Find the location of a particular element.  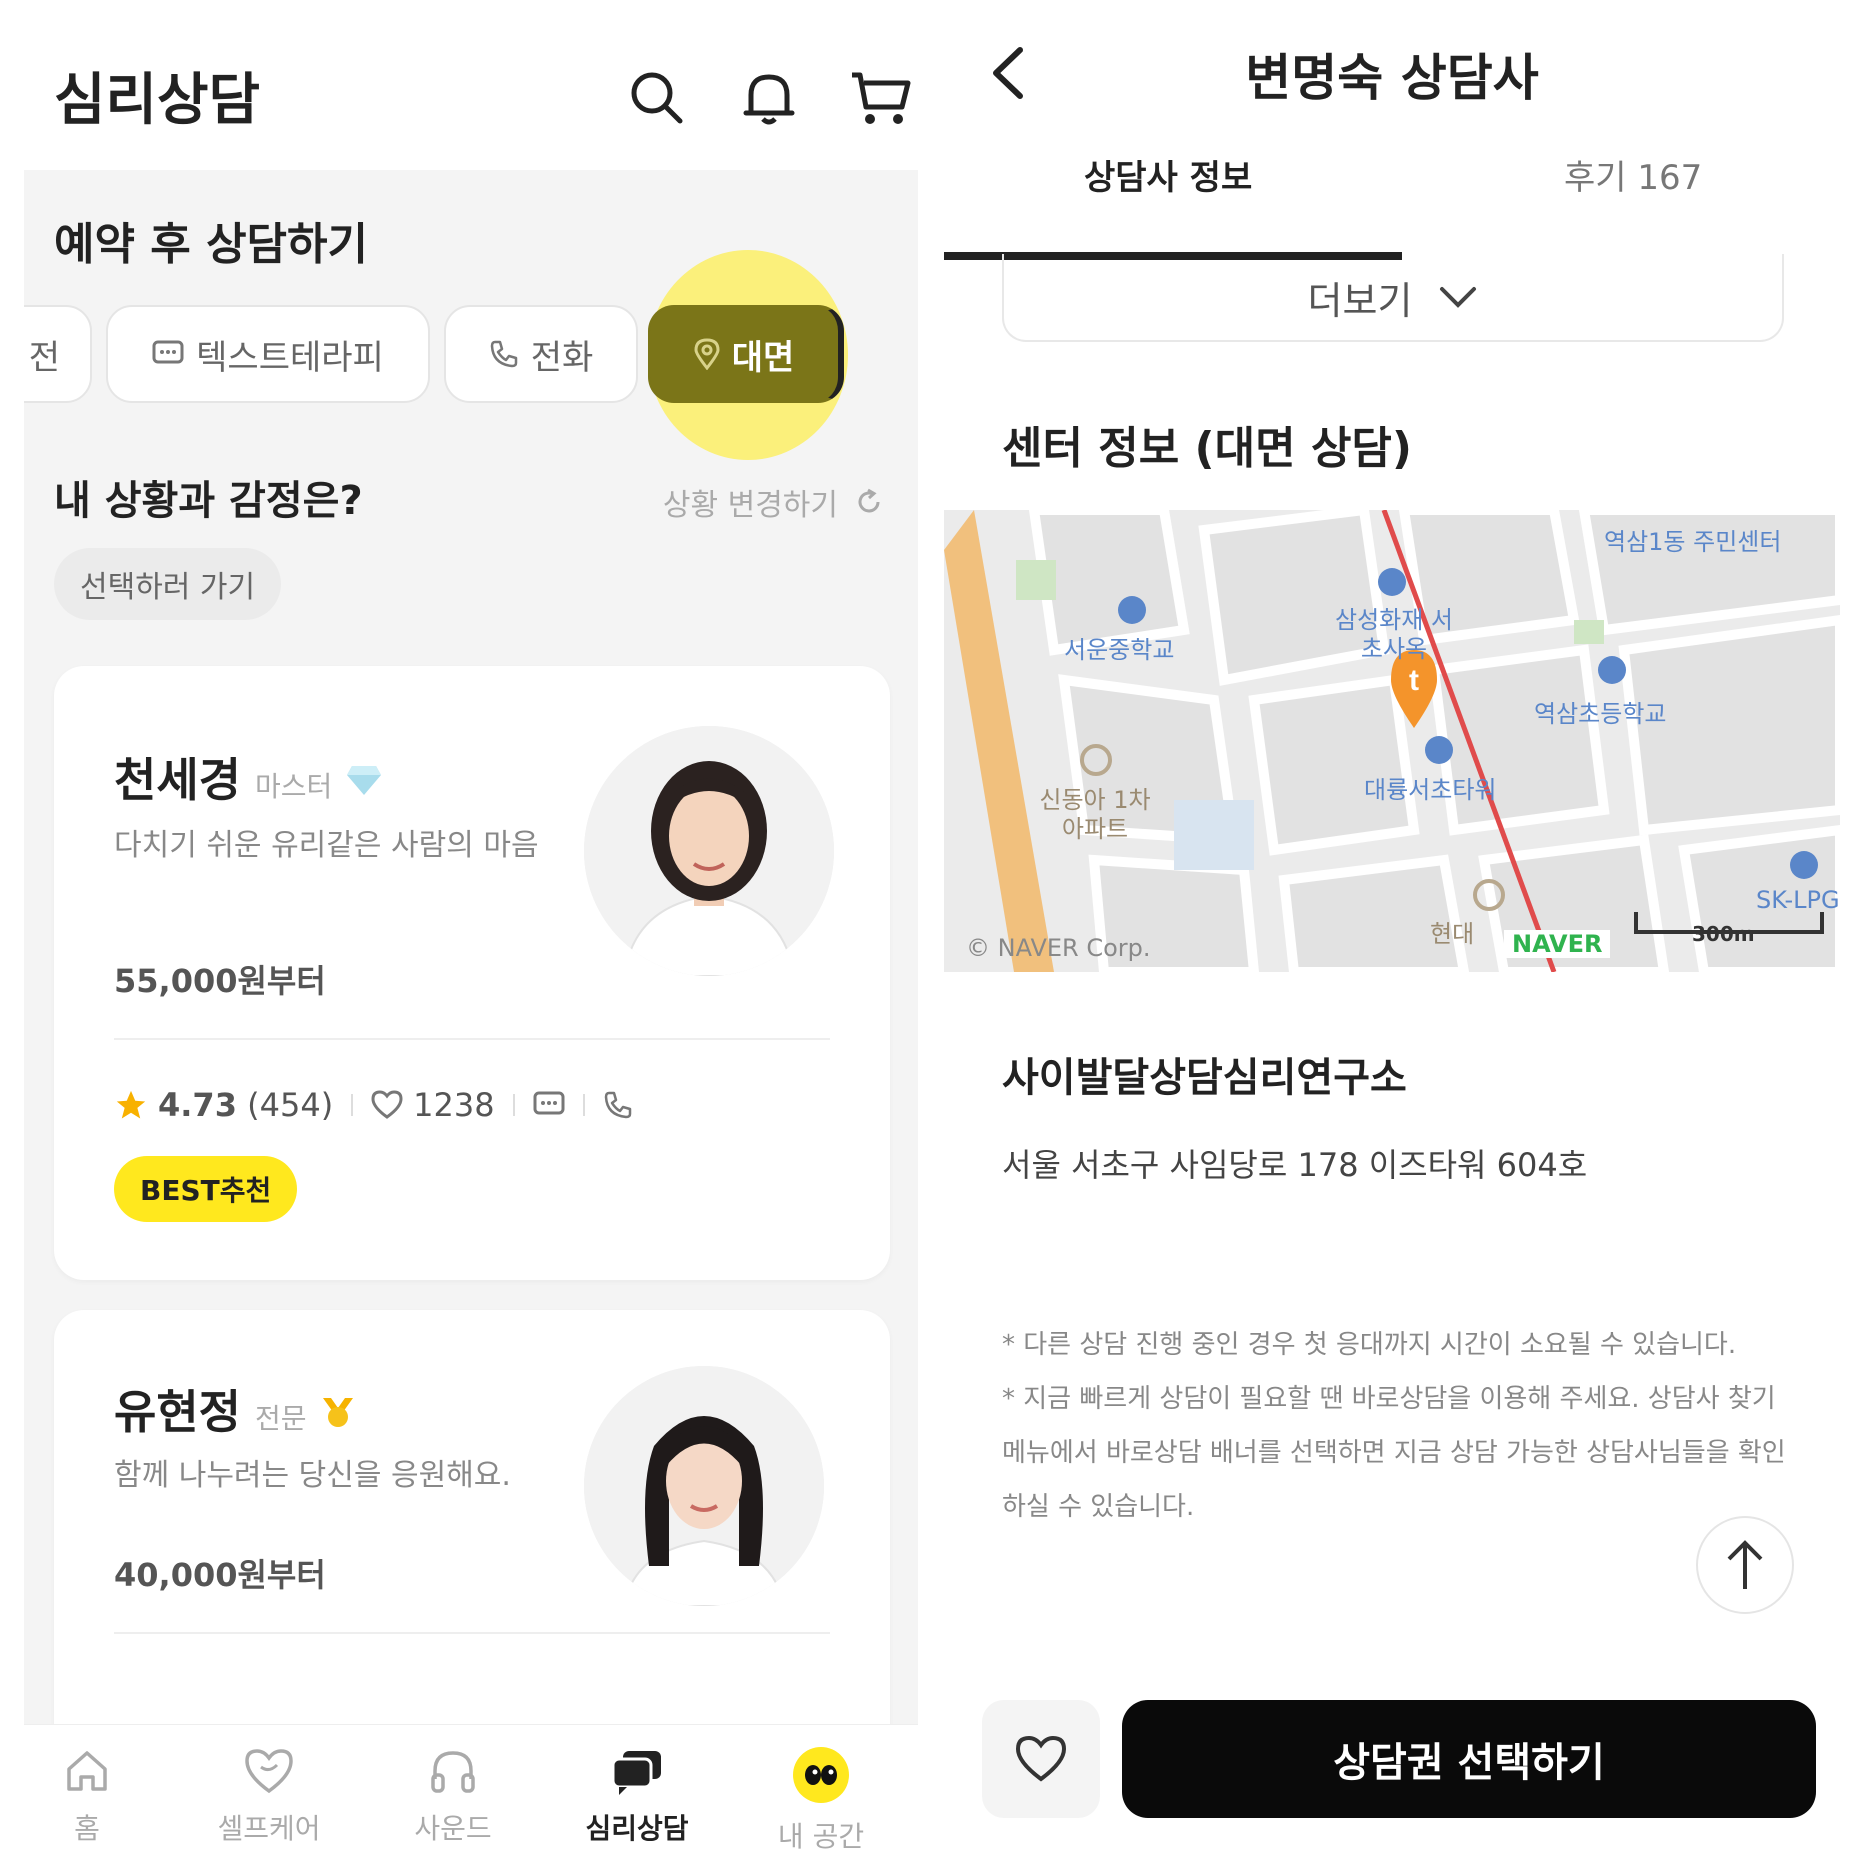

cart-icon is located at coordinates (881, 98).